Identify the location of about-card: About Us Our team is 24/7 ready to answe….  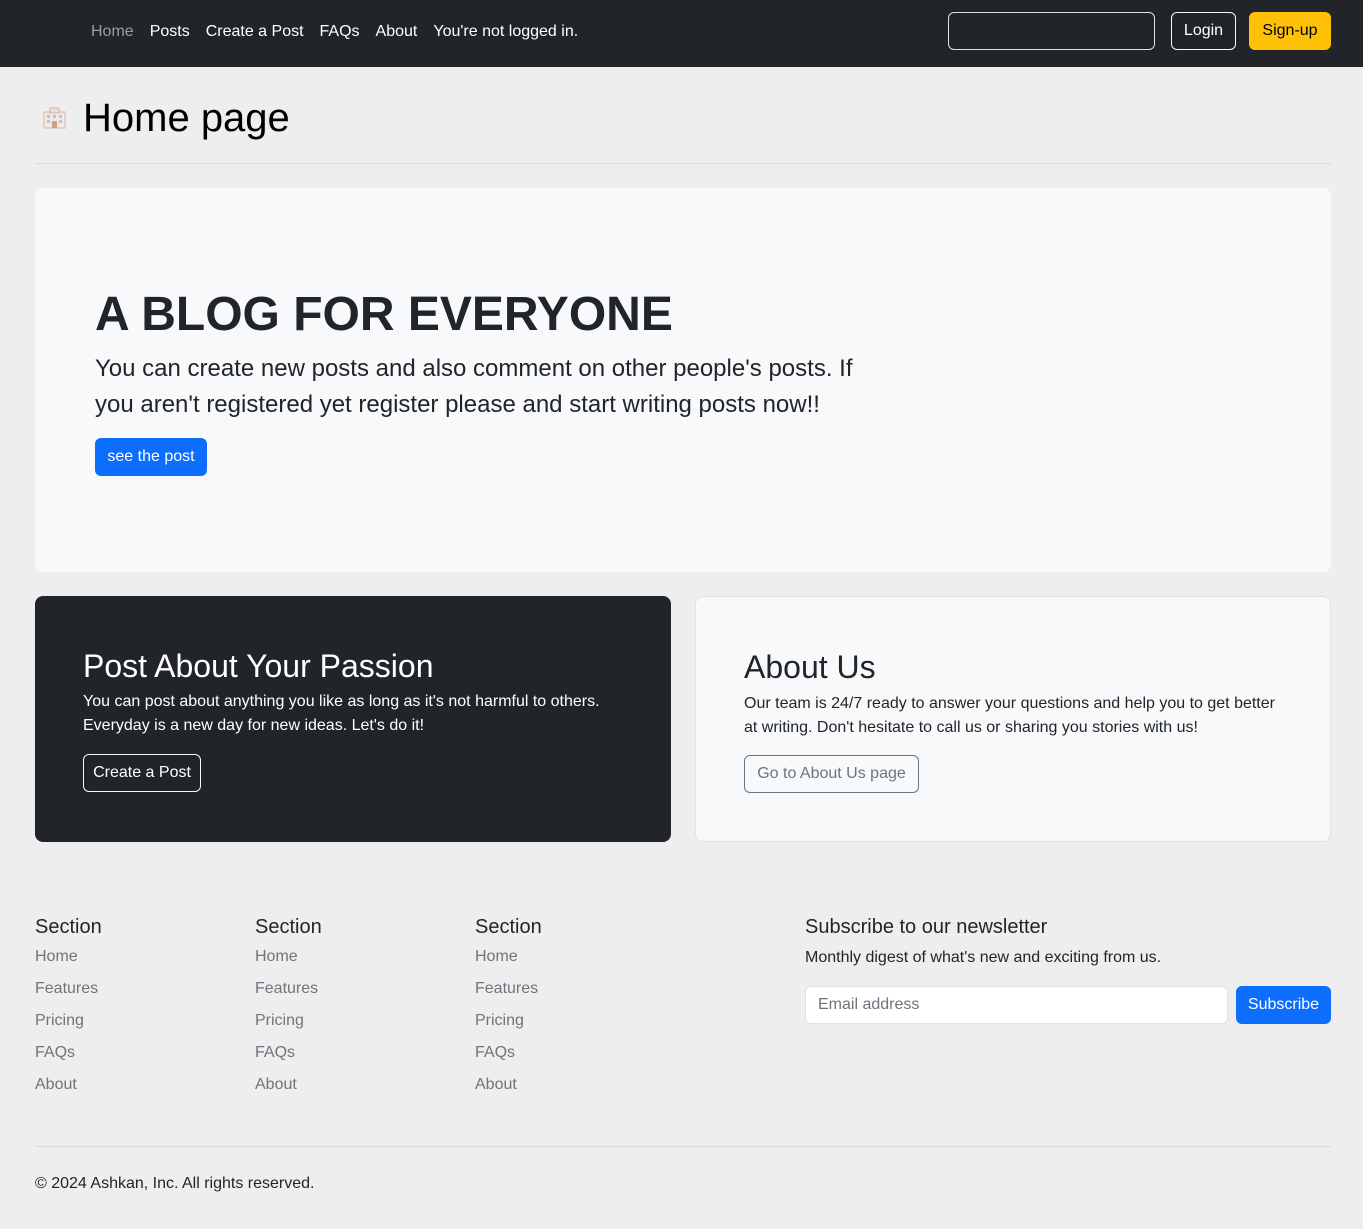
(1013, 719).